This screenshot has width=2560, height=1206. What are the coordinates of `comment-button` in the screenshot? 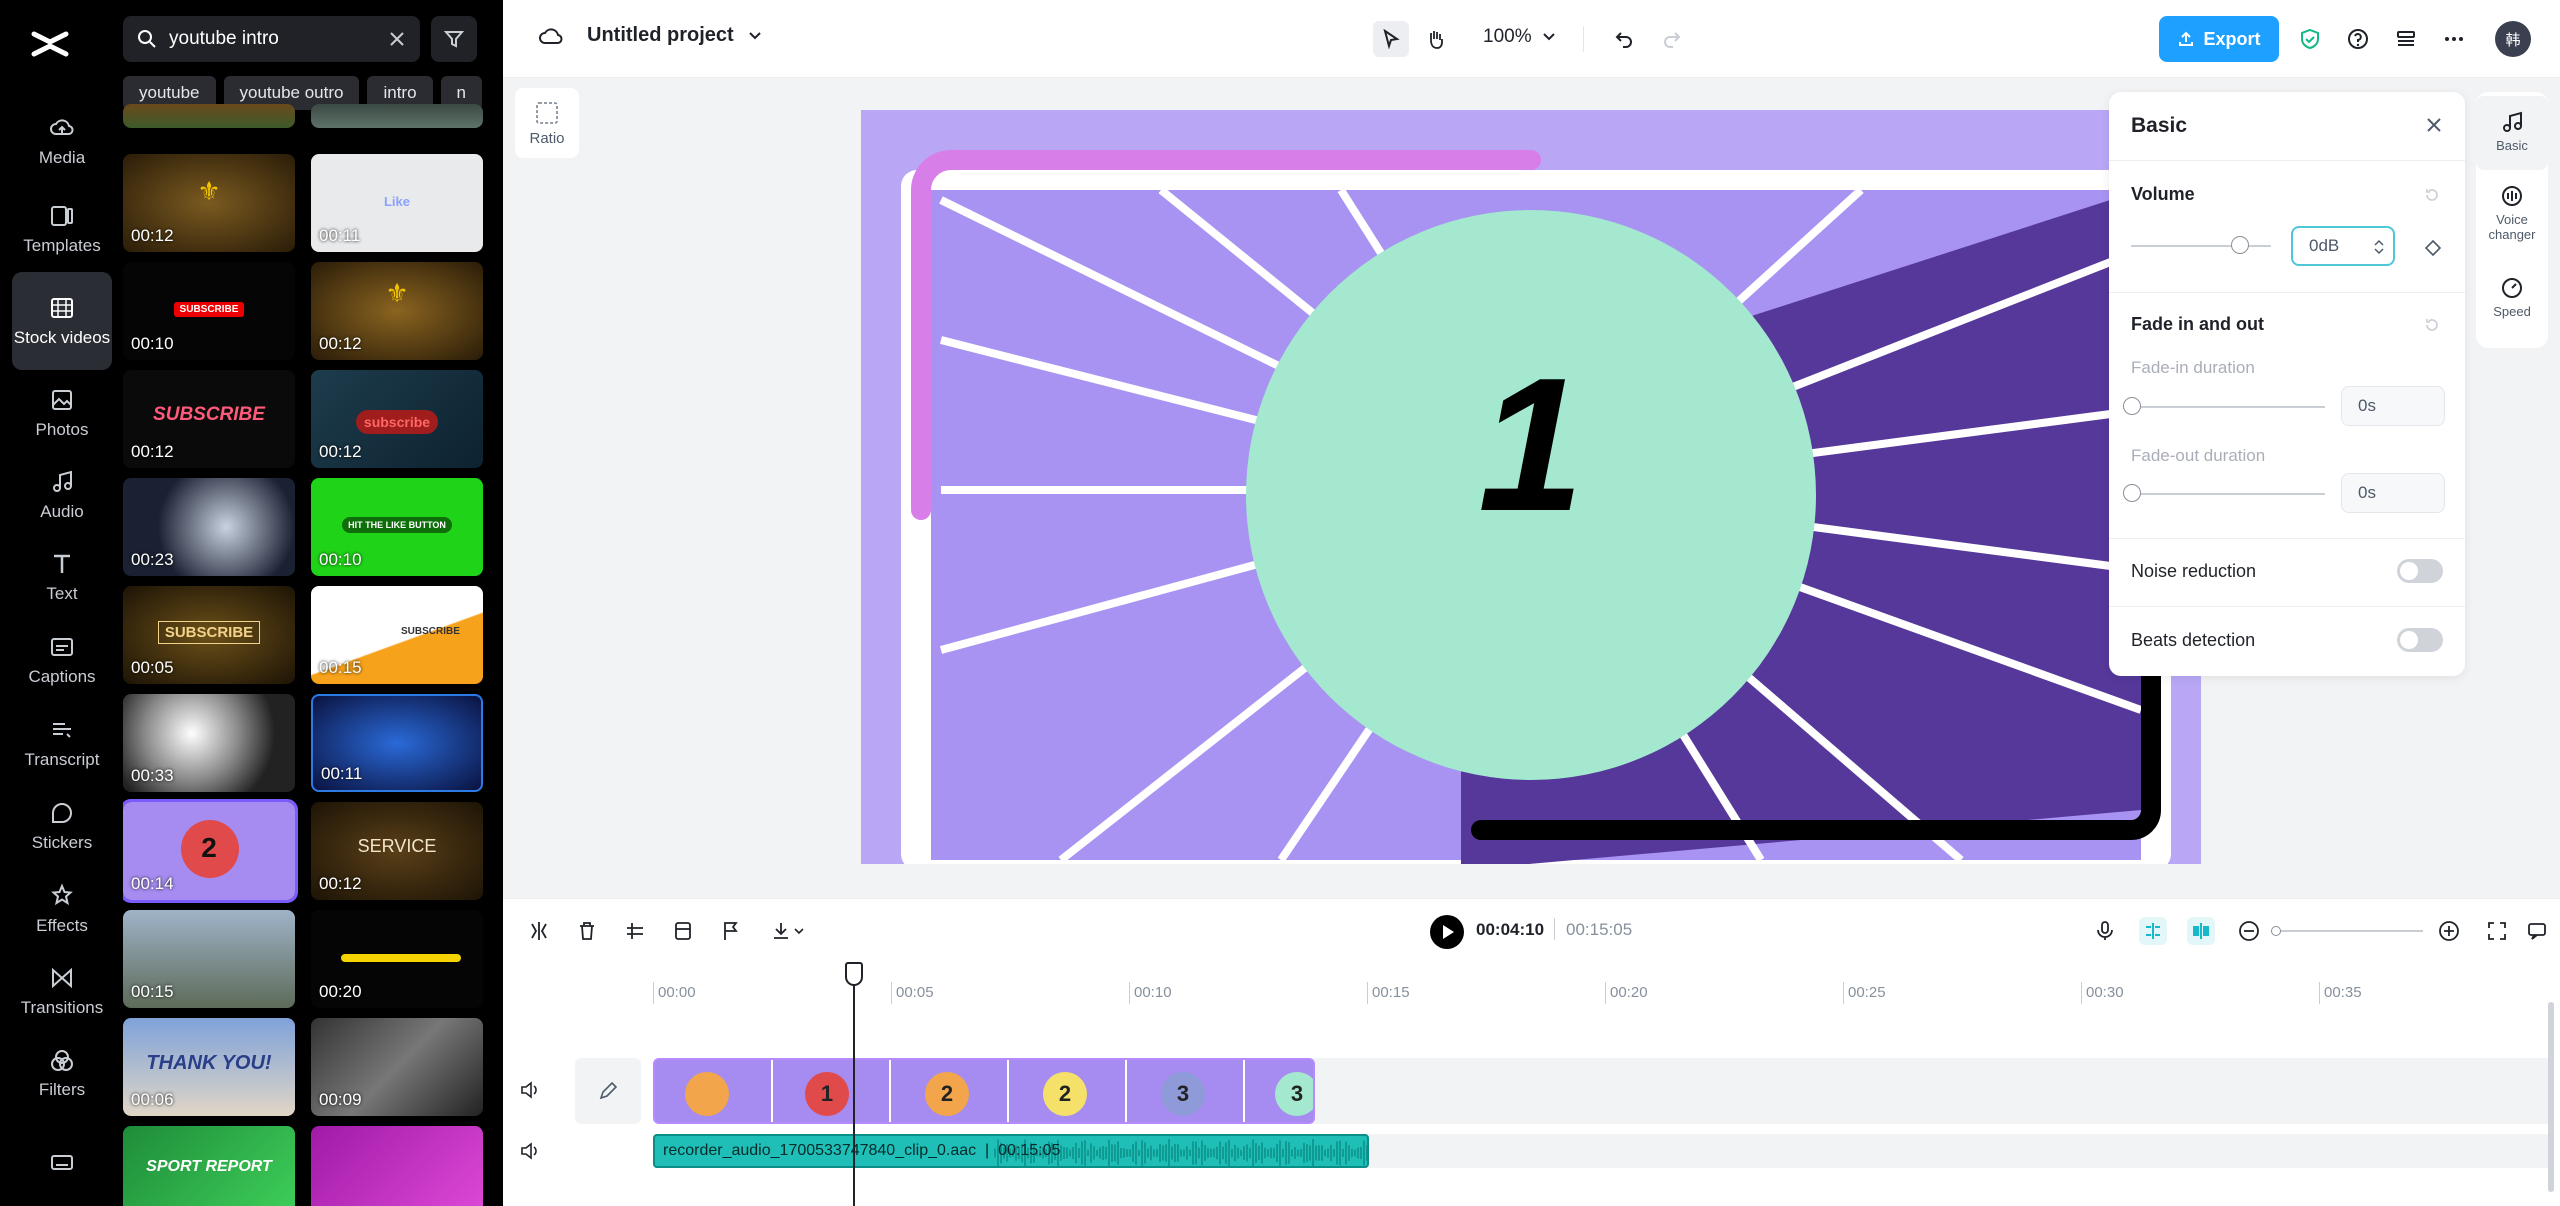 It's located at (2537, 931).